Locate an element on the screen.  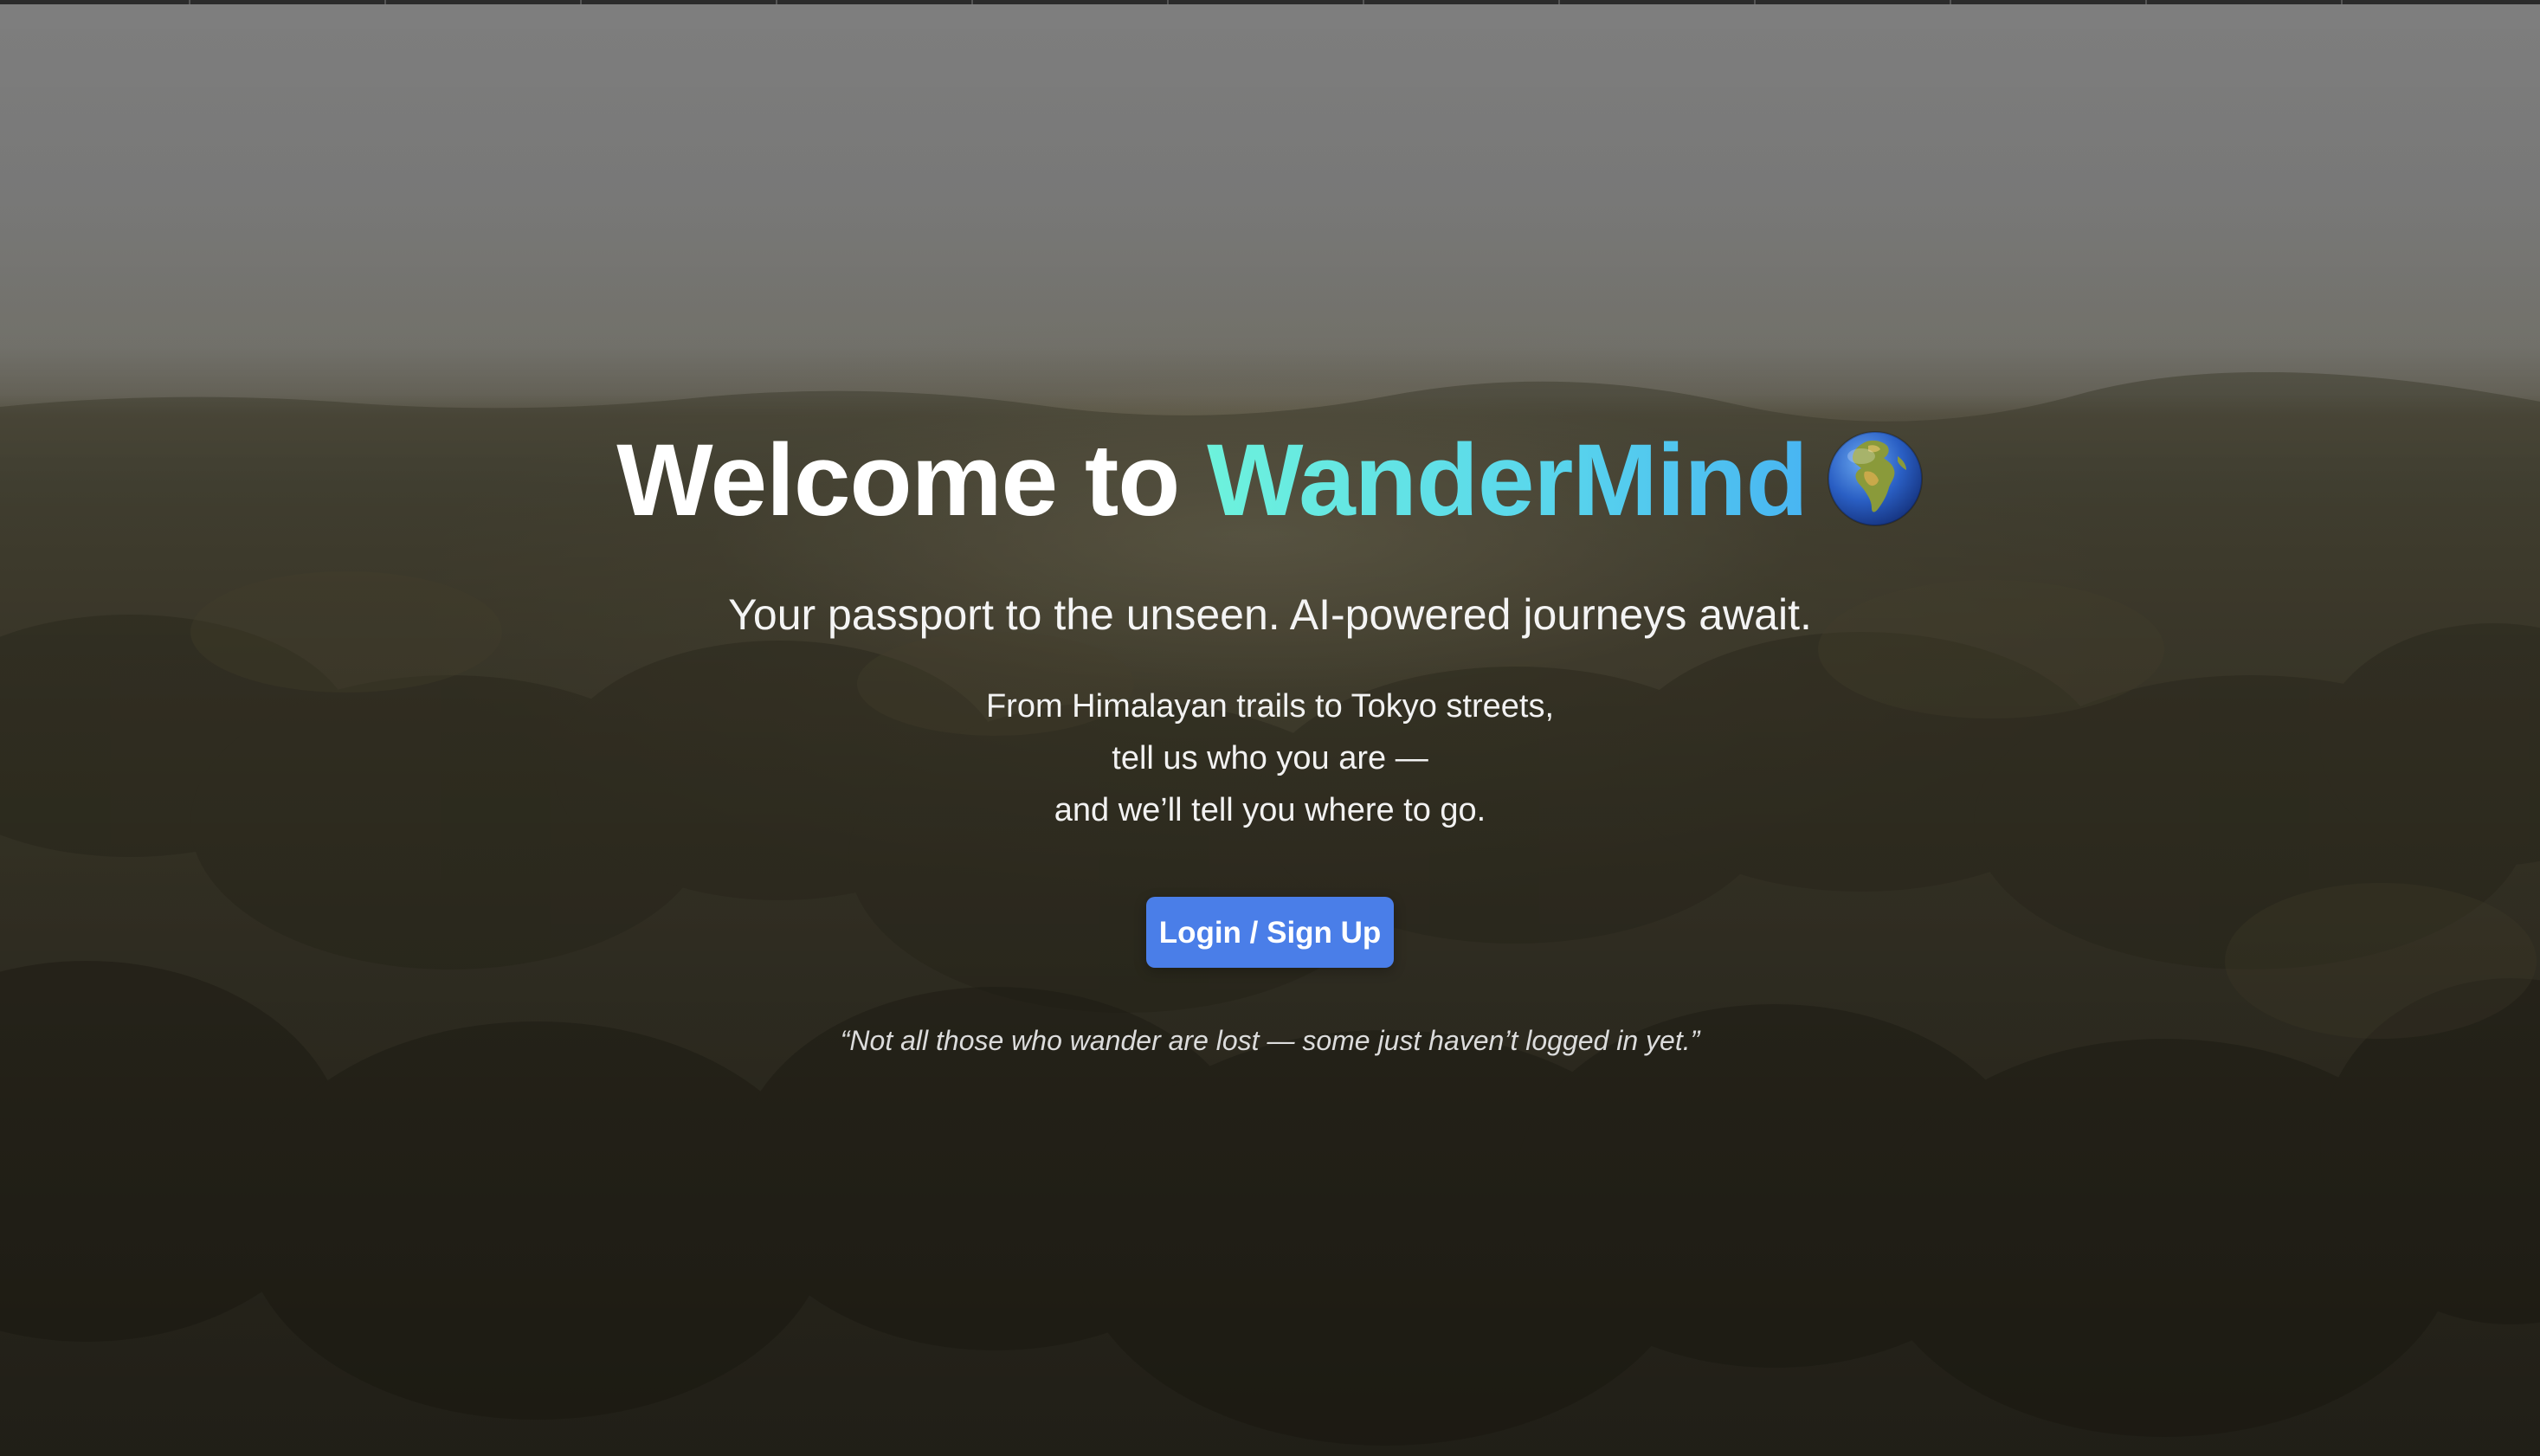
hero-title: Welcome to WanderMind is located at coordinates (1270, 486).